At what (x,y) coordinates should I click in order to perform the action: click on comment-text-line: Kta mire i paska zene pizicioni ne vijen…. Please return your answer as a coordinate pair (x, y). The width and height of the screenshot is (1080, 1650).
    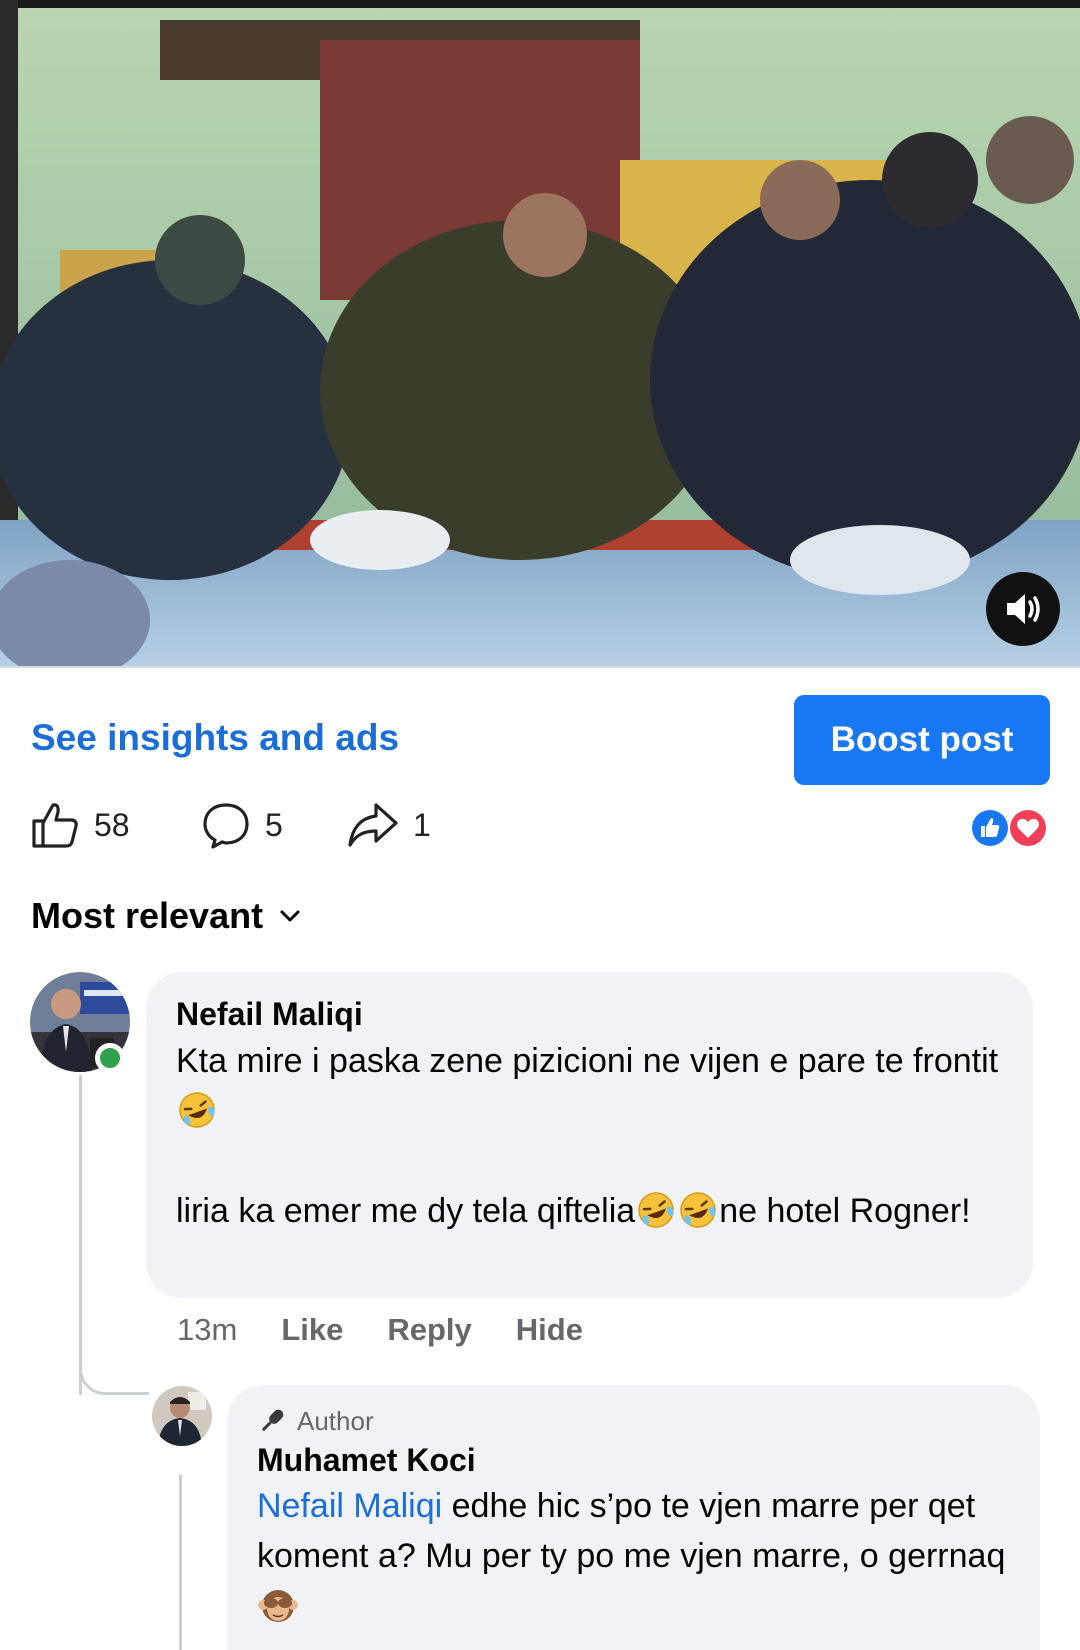
    Looking at the image, I should click on (587, 1061).